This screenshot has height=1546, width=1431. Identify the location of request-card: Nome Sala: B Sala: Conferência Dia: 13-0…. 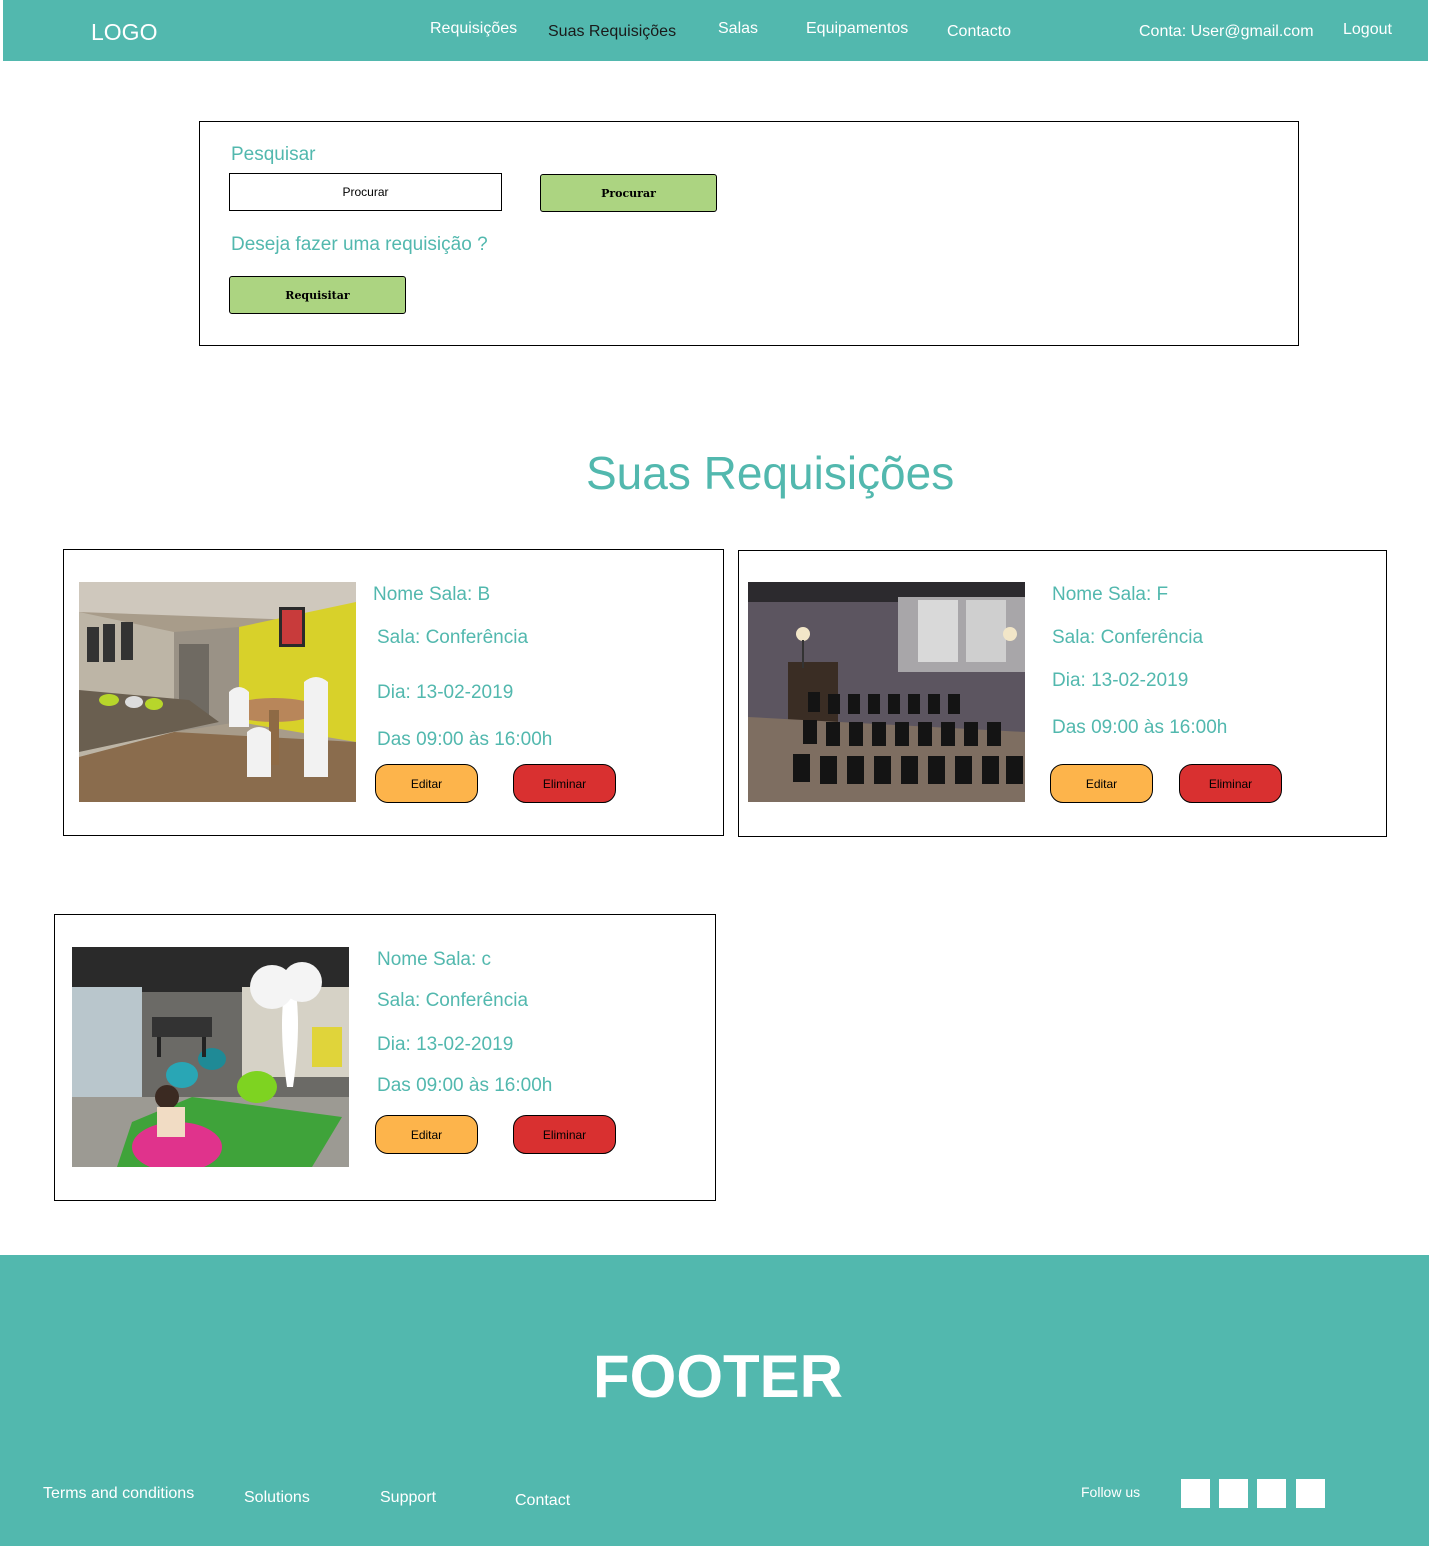
(393, 692).